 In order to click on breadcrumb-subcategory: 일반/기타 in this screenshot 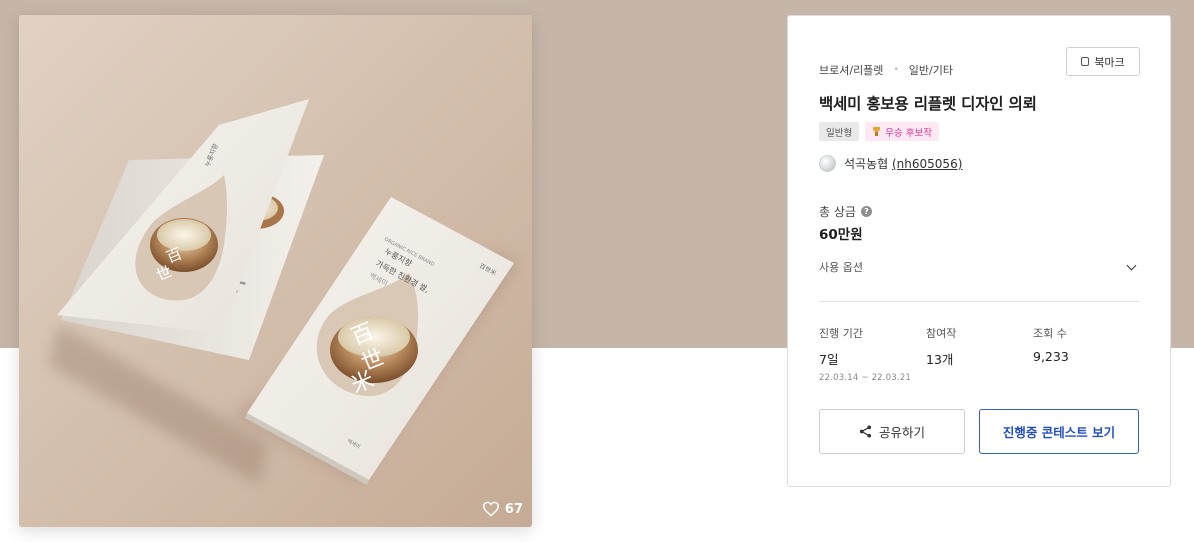, I will do `click(931, 70)`.